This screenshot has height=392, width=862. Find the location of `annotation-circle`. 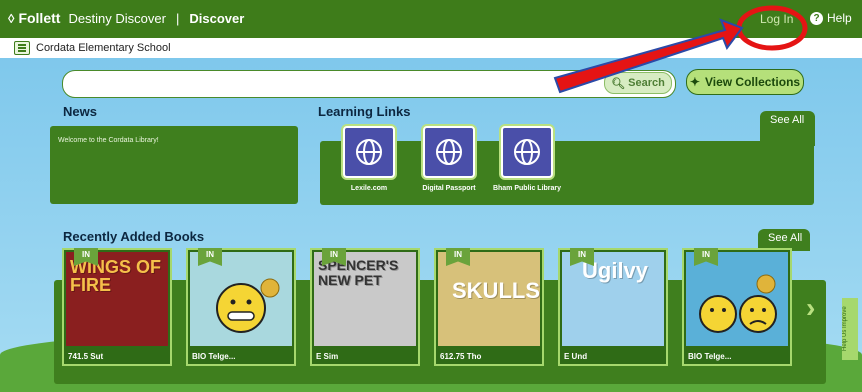

annotation-circle is located at coordinates (772, 28).